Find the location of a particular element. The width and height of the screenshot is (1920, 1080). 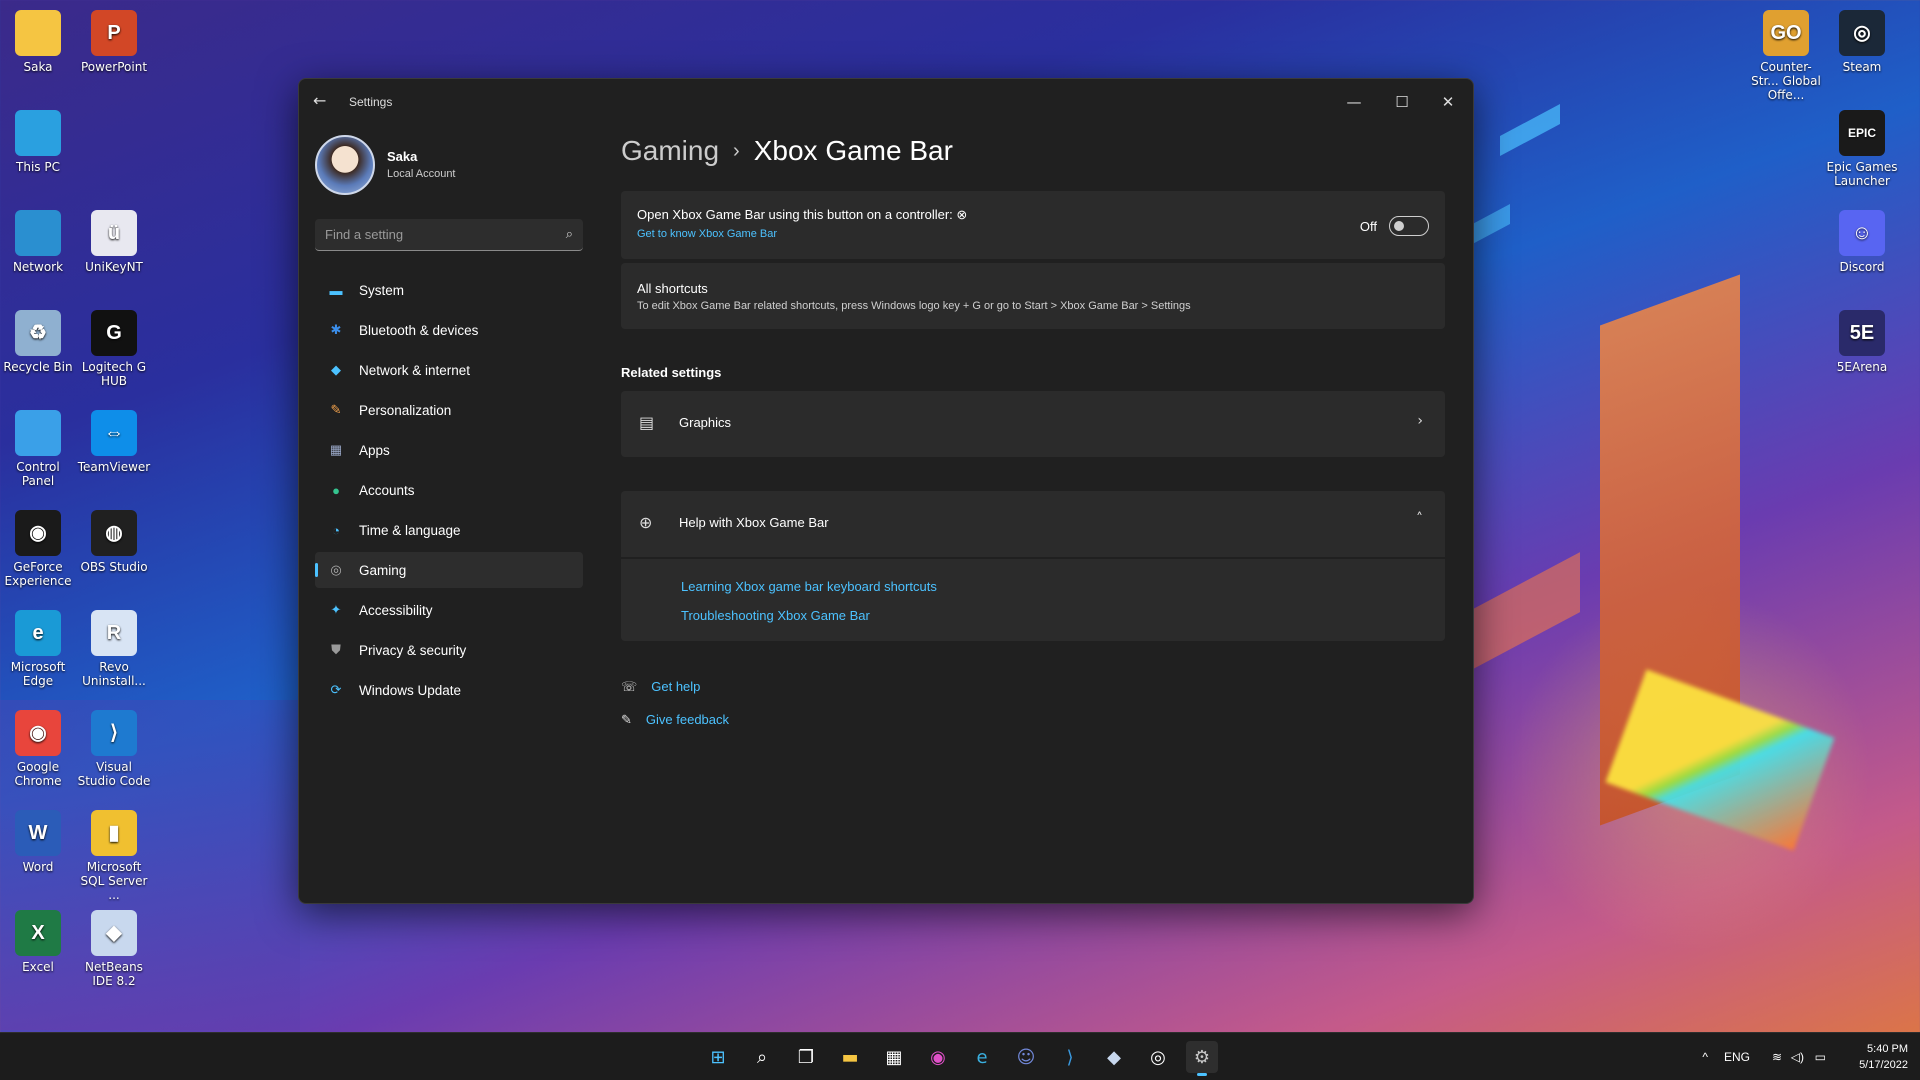

user-profile: Saka Local Account is located at coordinates (385, 165).